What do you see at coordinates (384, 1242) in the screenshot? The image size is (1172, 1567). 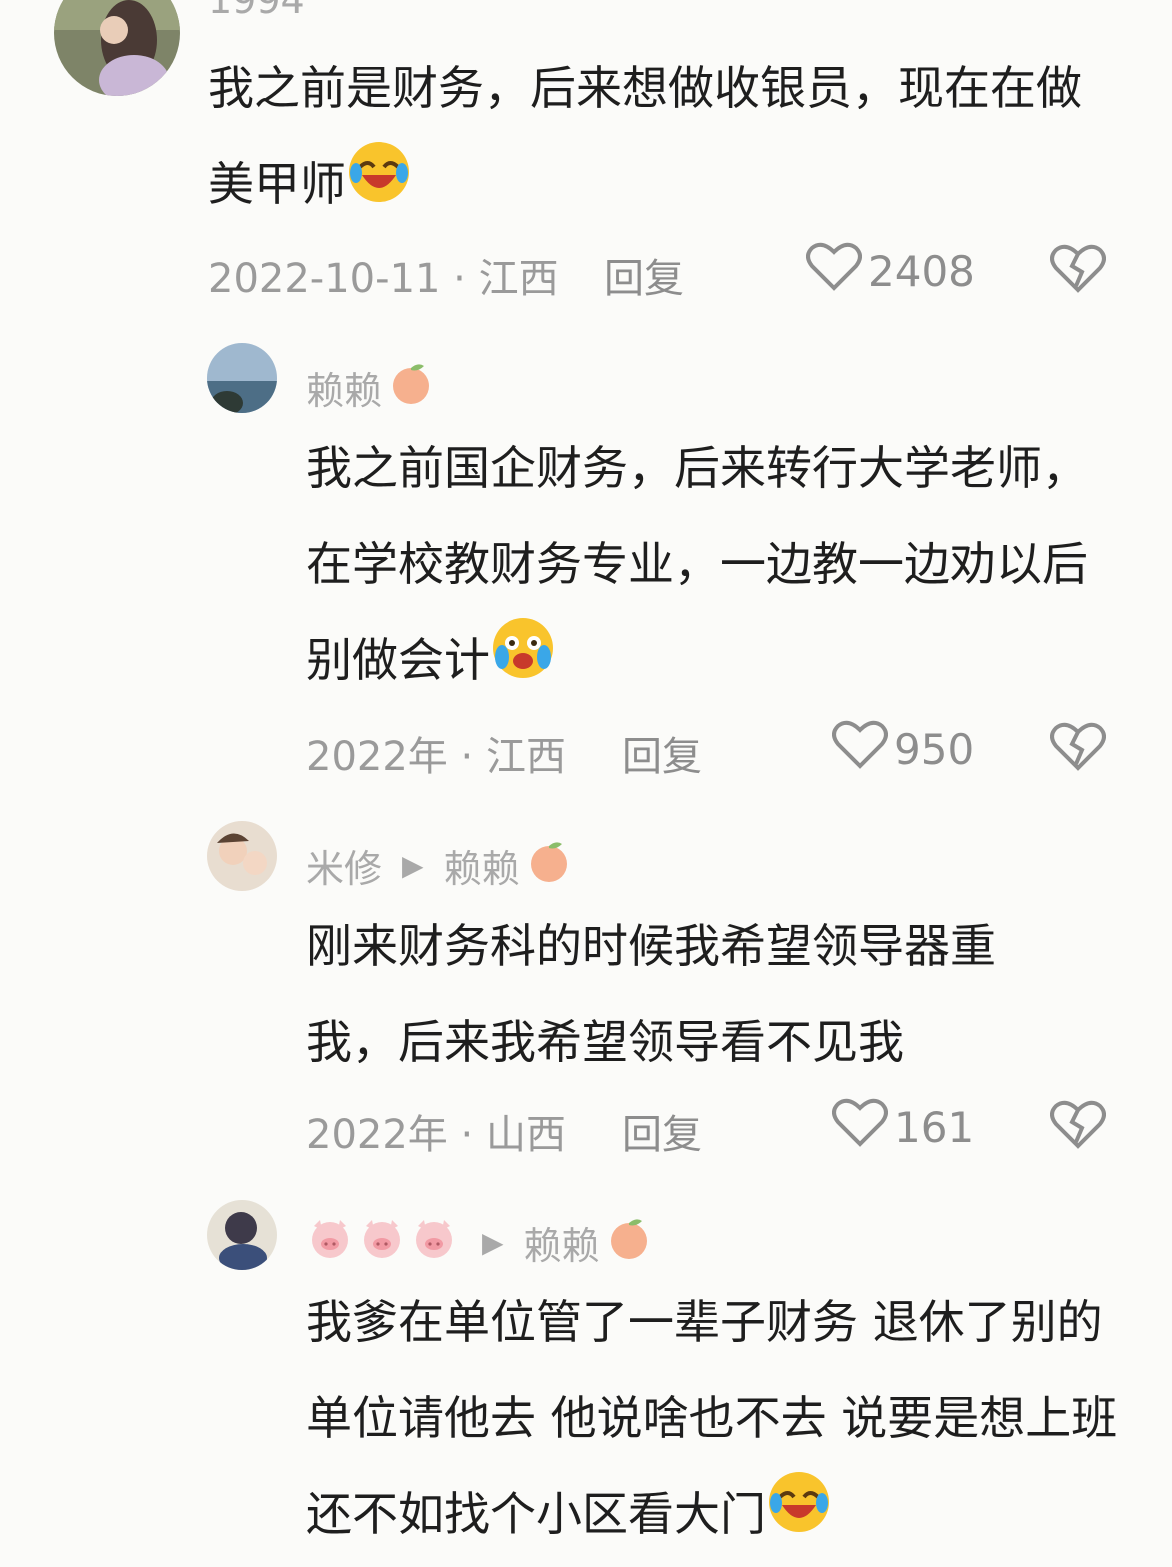 I see `pig-faces-icon` at bounding box center [384, 1242].